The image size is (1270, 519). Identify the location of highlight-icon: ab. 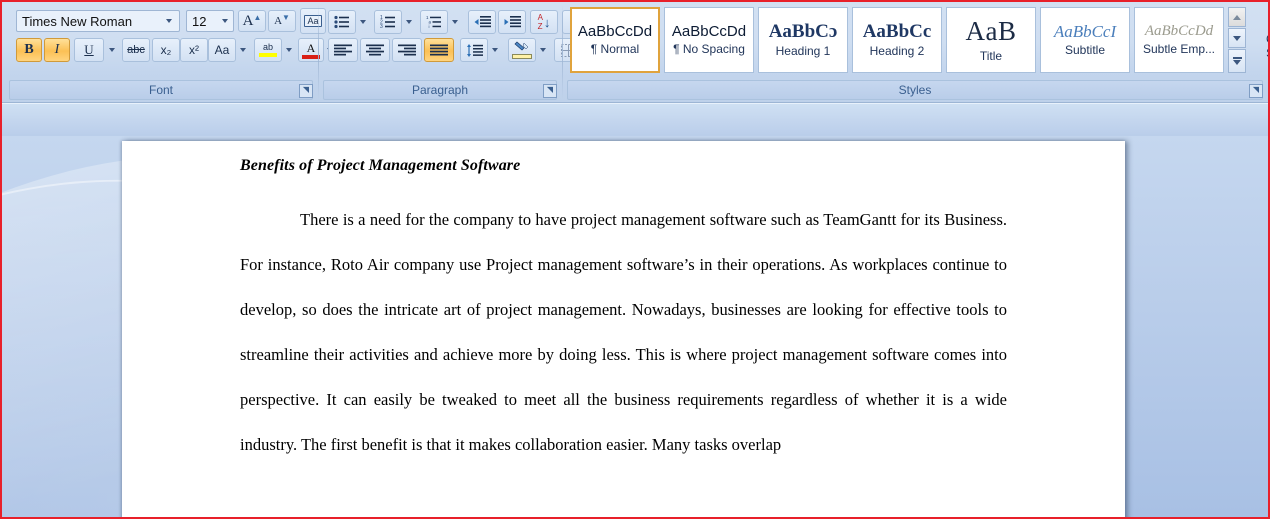
(267, 47).